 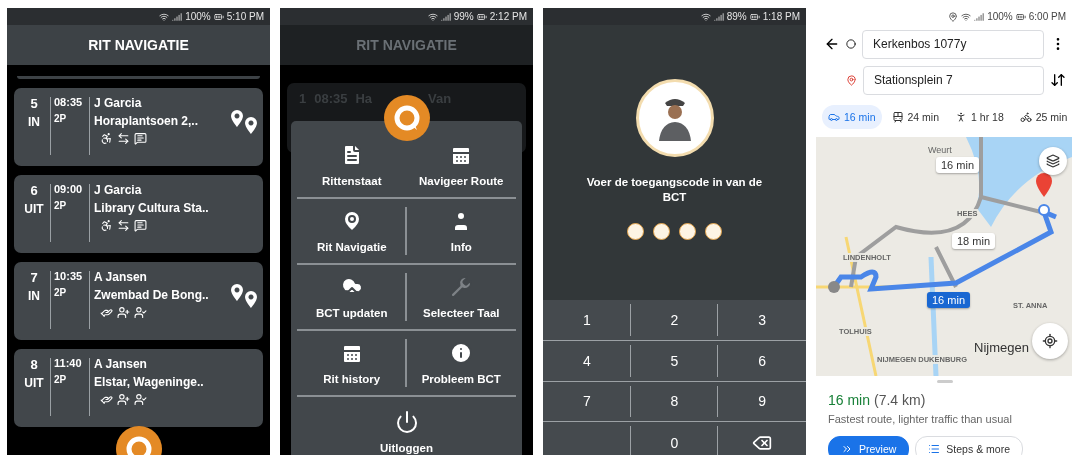 I want to click on route-distance: (7.4 km), so click(x=900, y=400).